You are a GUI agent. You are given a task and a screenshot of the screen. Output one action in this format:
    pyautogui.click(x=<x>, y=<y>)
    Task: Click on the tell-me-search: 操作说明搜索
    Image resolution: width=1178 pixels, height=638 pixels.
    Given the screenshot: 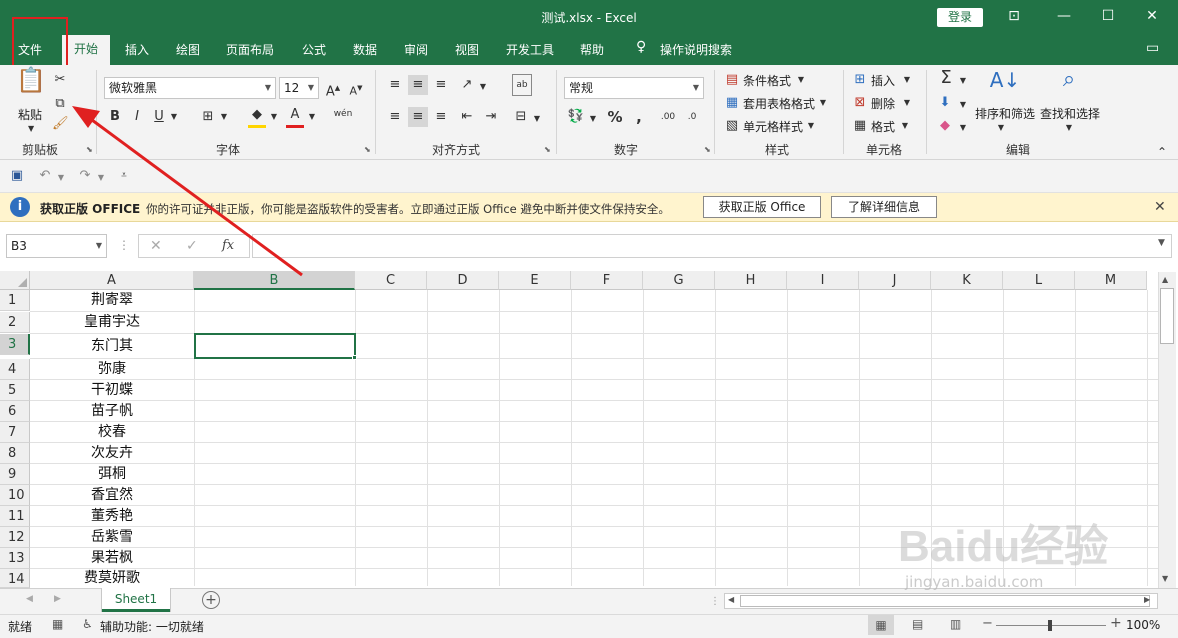 What is the action you would take?
    pyautogui.click(x=696, y=49)
    